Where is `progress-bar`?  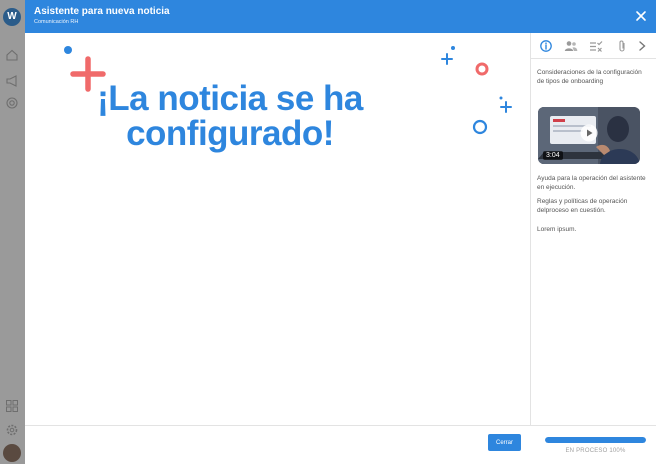 progress-bar is located at coordinates (595, 440).